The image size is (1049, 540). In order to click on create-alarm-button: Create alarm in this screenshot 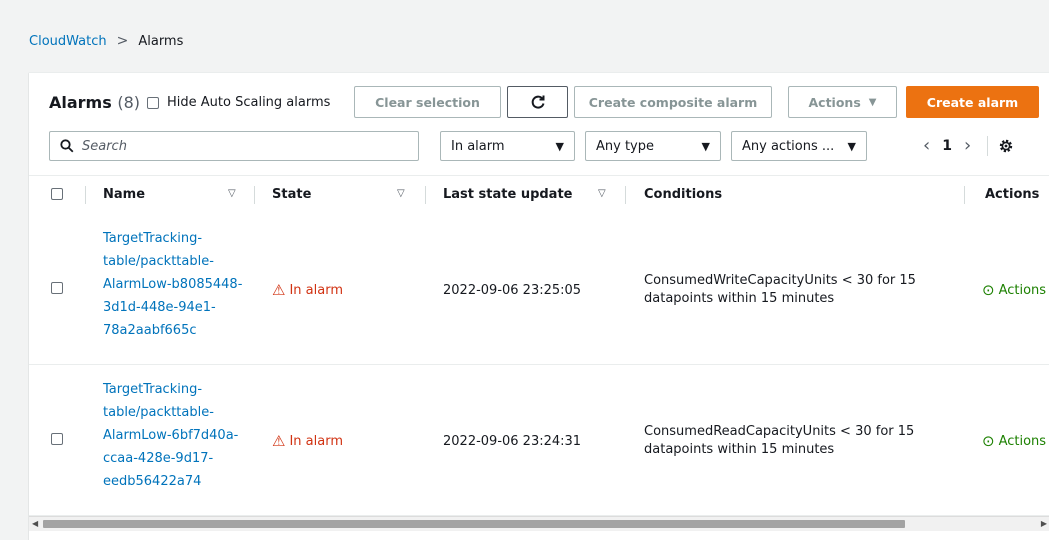, I will do `click(972, 102)`.